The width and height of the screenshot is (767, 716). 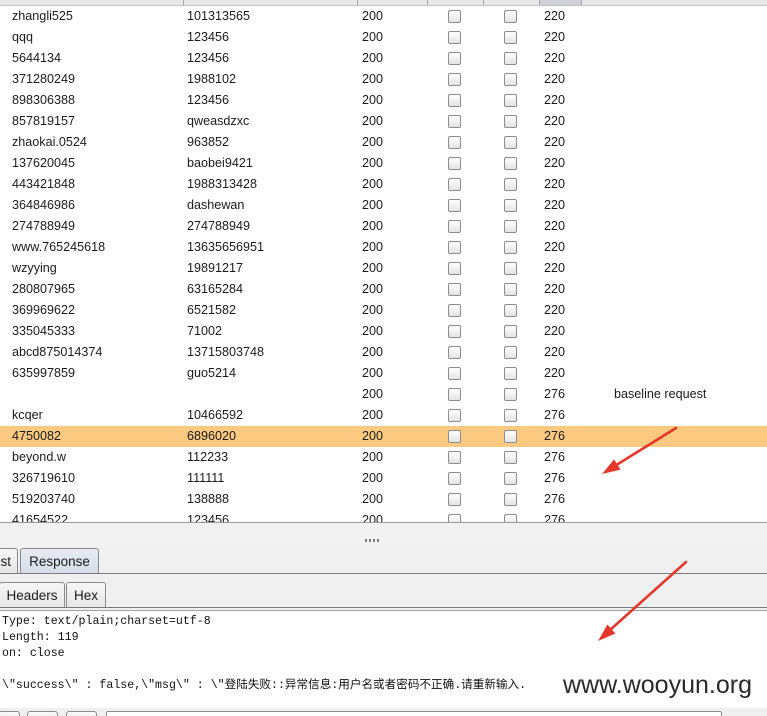 I want to click on table-row: 635997859 guo5214 200 220, so click(x=383, y=373).